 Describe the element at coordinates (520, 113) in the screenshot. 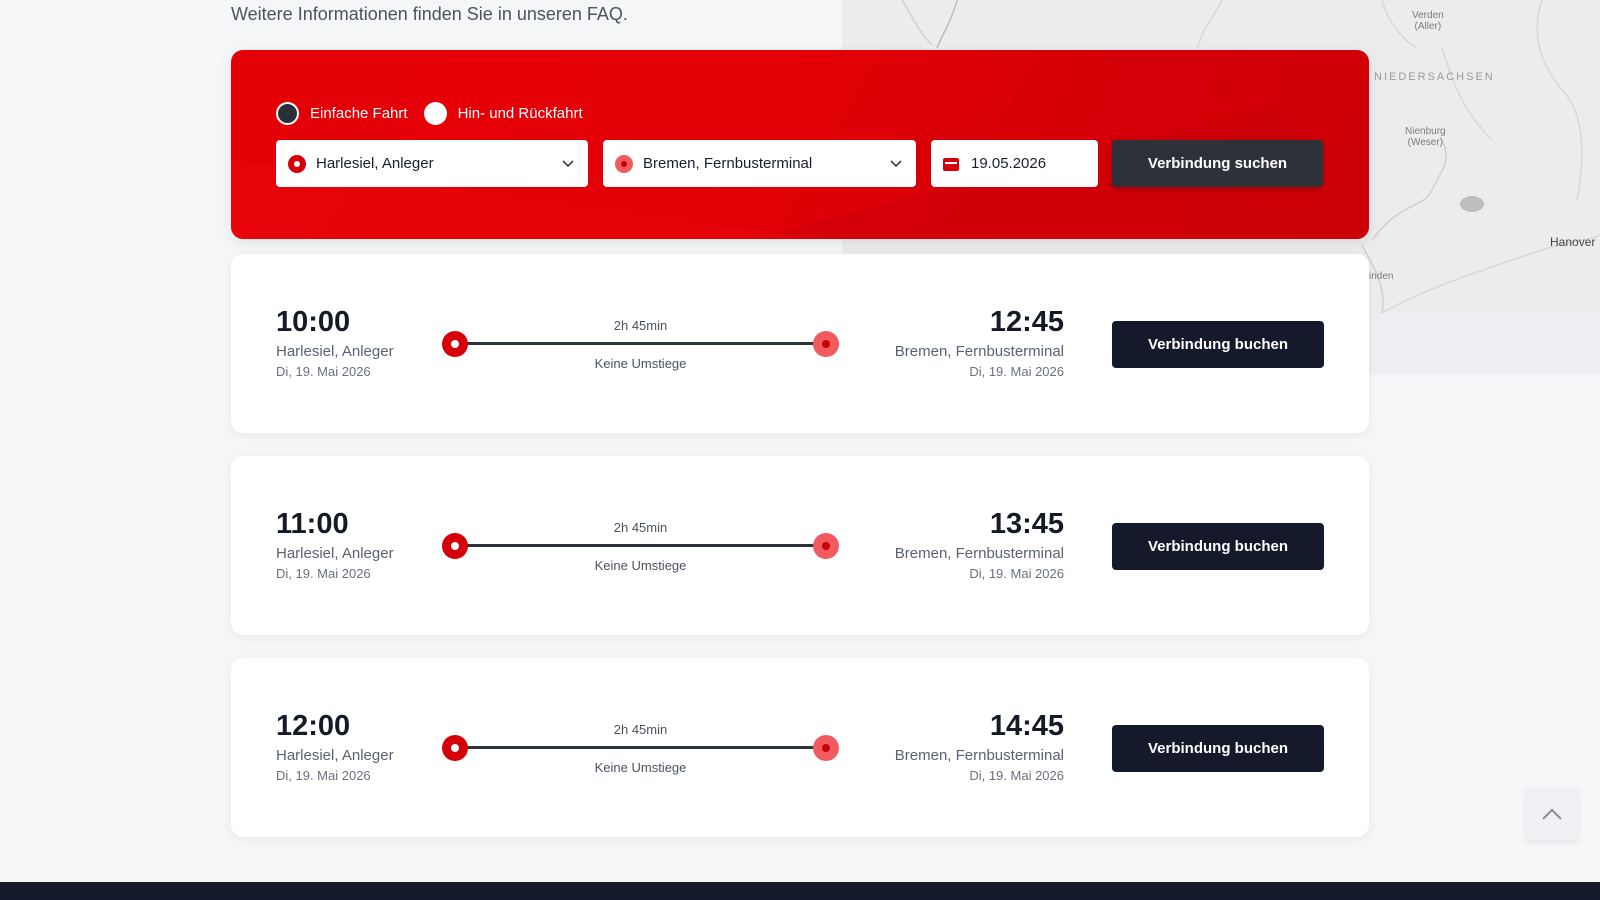

I see `radio-round-trip-label: Hin- und Rückfahrt` at that location.